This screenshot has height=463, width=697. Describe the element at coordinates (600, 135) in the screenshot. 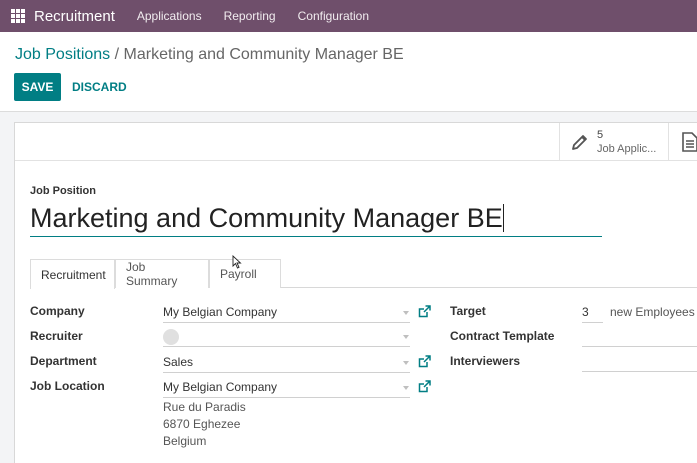

I see `job-applications-count: 5` at that location.